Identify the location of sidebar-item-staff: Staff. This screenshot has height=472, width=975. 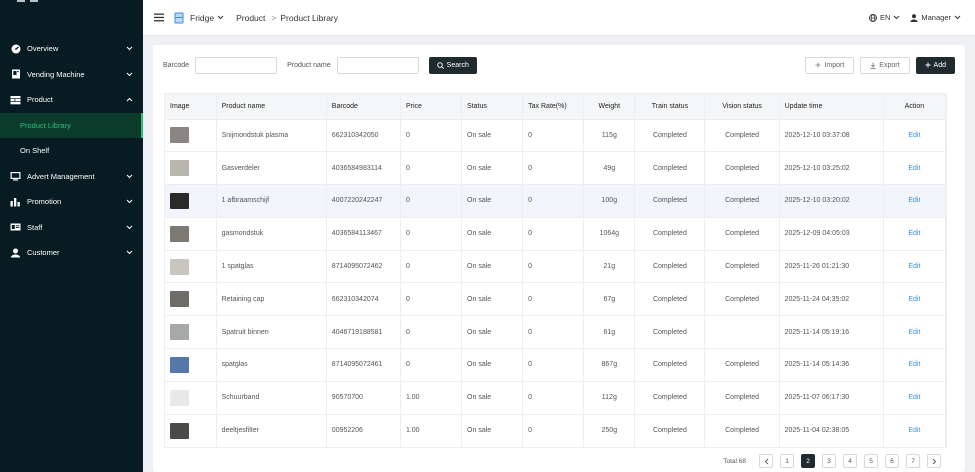
(71, 228).